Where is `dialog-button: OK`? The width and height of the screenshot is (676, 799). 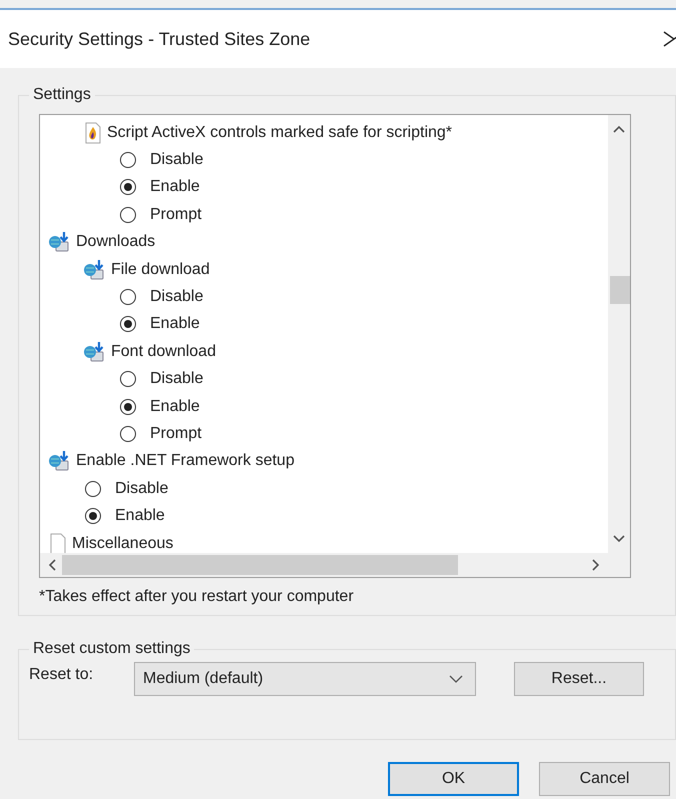
dialog-button: OK is located at coordinates (453, 779).